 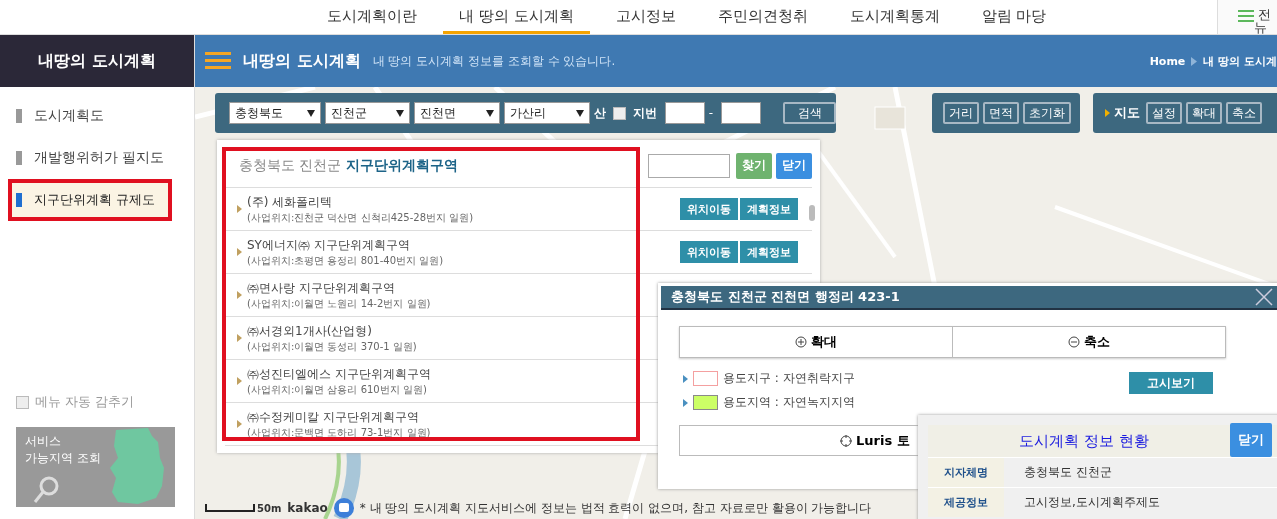 What do you see at coordinates (97, 158) in the screenshot?
I see `sidebar-item: 개발행위허가 필지도` at bounding box center [97, 158].